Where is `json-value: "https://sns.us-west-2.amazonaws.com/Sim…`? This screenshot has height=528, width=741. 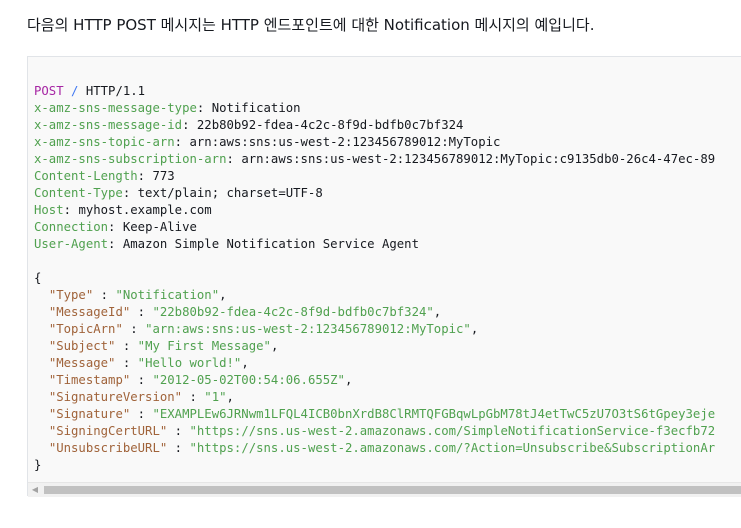
json-value: "https://sns.us-west-2.amazonaws.com/Sim… is located at coordinates (452, 431).